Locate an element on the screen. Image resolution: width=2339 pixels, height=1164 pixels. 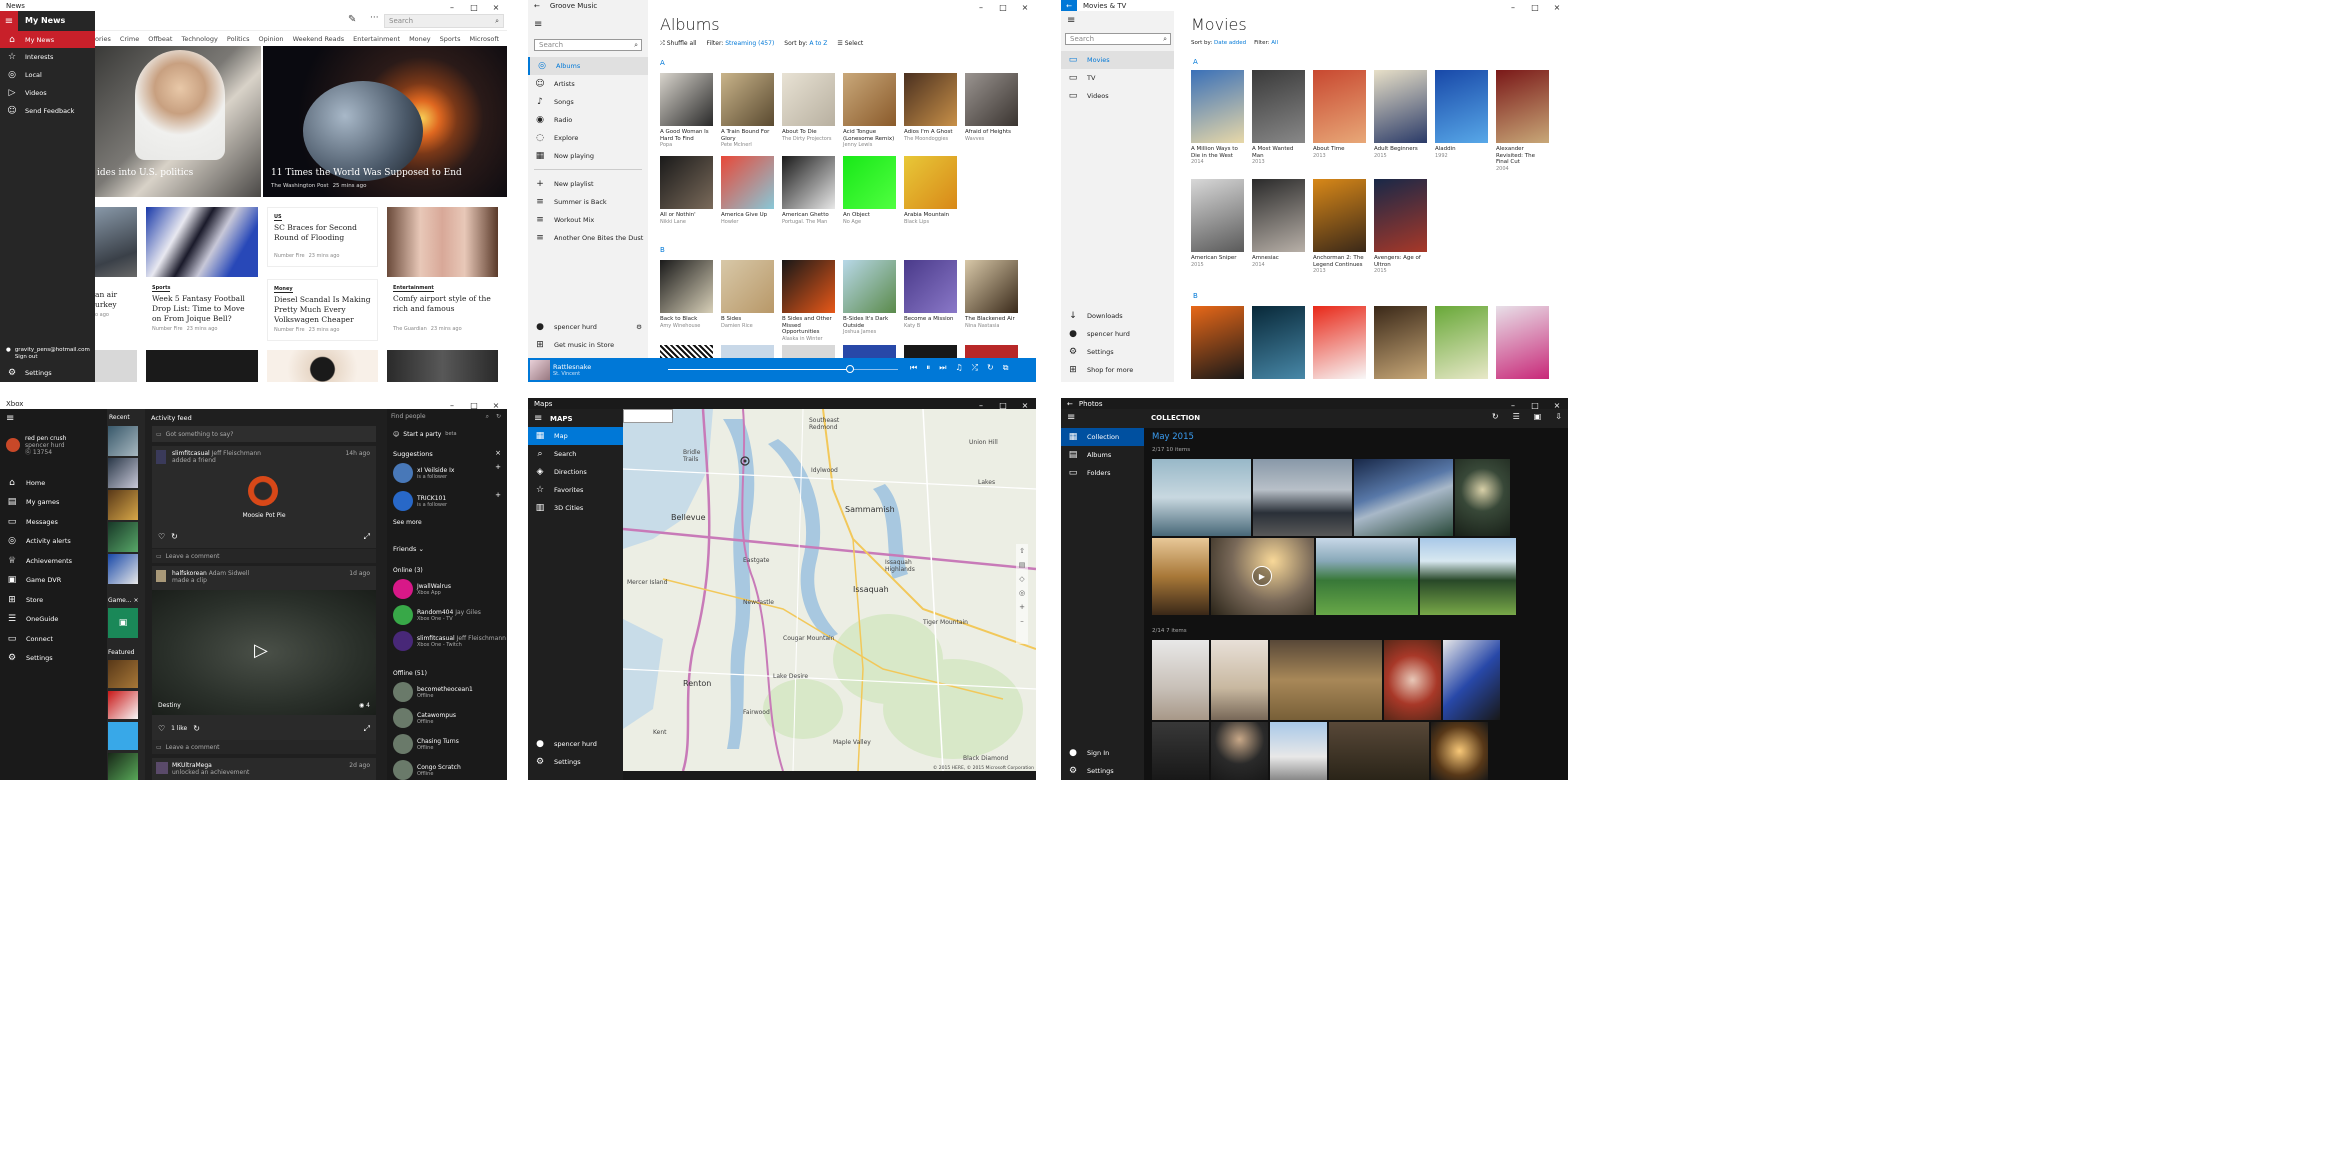
nav-item-map: ▦ Map is located at coordinates (575, 436).